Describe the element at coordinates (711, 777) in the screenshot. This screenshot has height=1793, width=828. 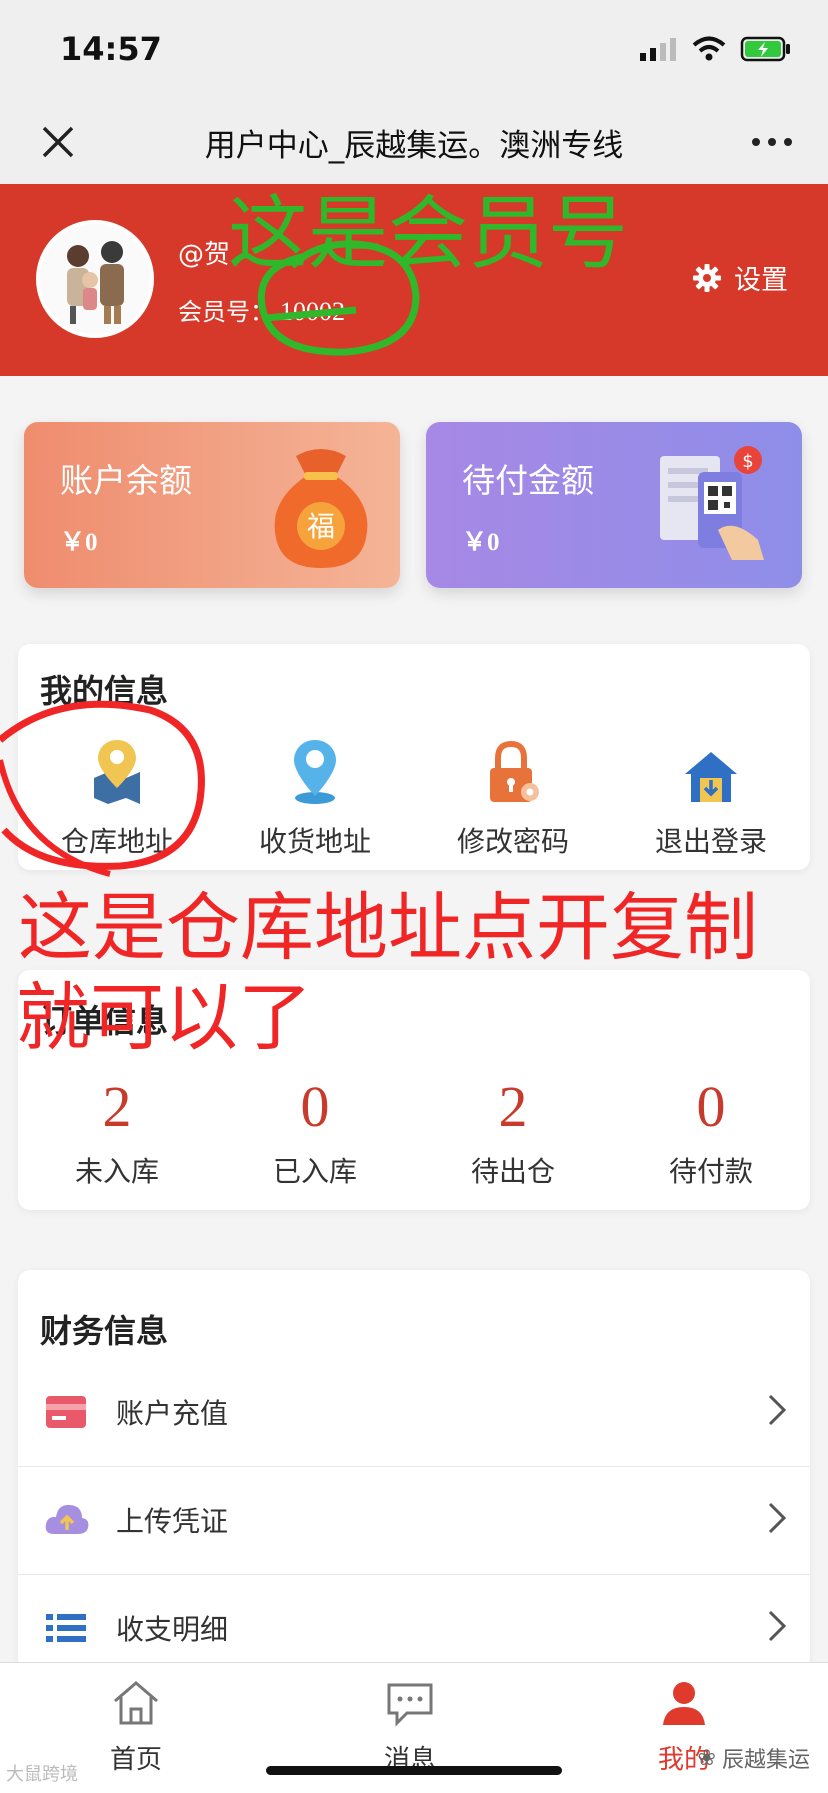
I see `logout-house-icon` at that location.